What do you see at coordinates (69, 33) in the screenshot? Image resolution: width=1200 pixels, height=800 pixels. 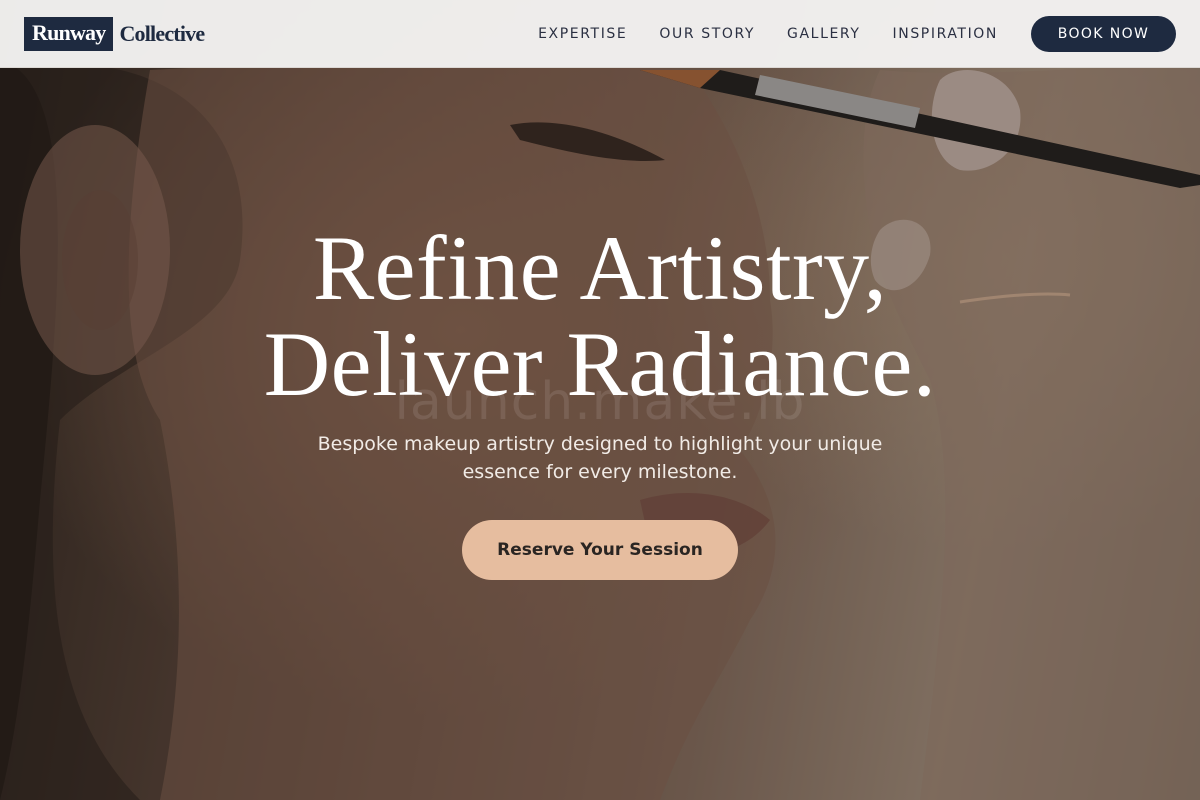 I see `logo-box-text: Runway` at bounding box center [69, 33].